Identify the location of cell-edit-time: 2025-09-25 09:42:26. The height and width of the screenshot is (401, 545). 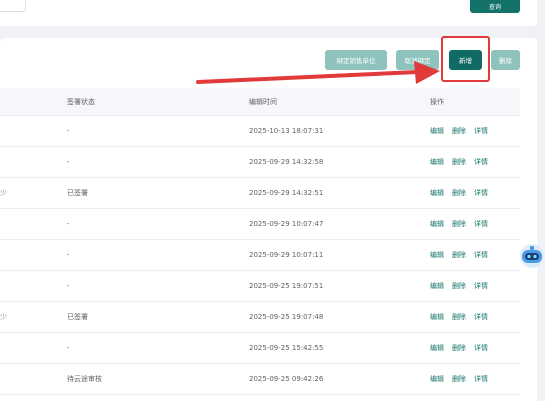
(286, 379).